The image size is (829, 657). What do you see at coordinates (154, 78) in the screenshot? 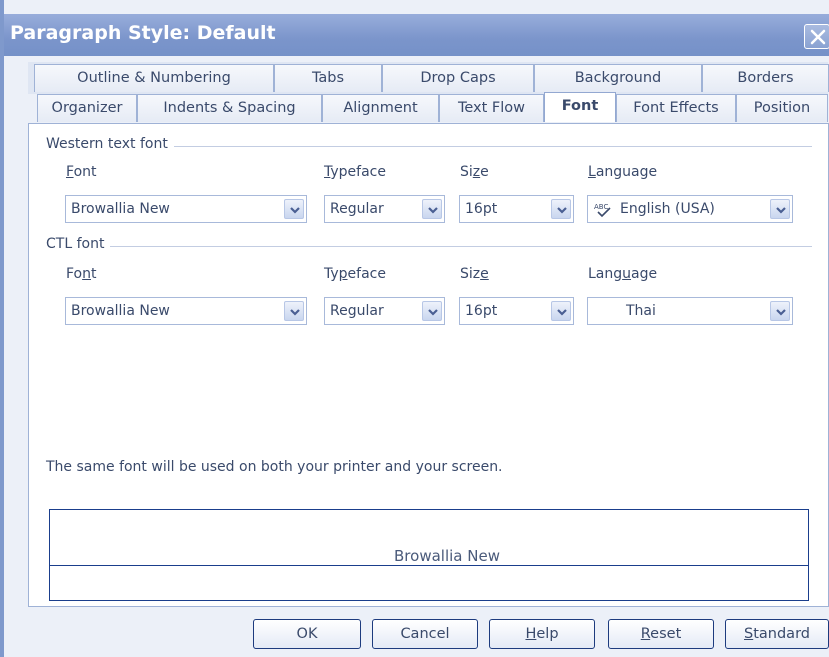
I see `tab-outline-numbering: Outline & Numbering` at bounding box center [154, 78].